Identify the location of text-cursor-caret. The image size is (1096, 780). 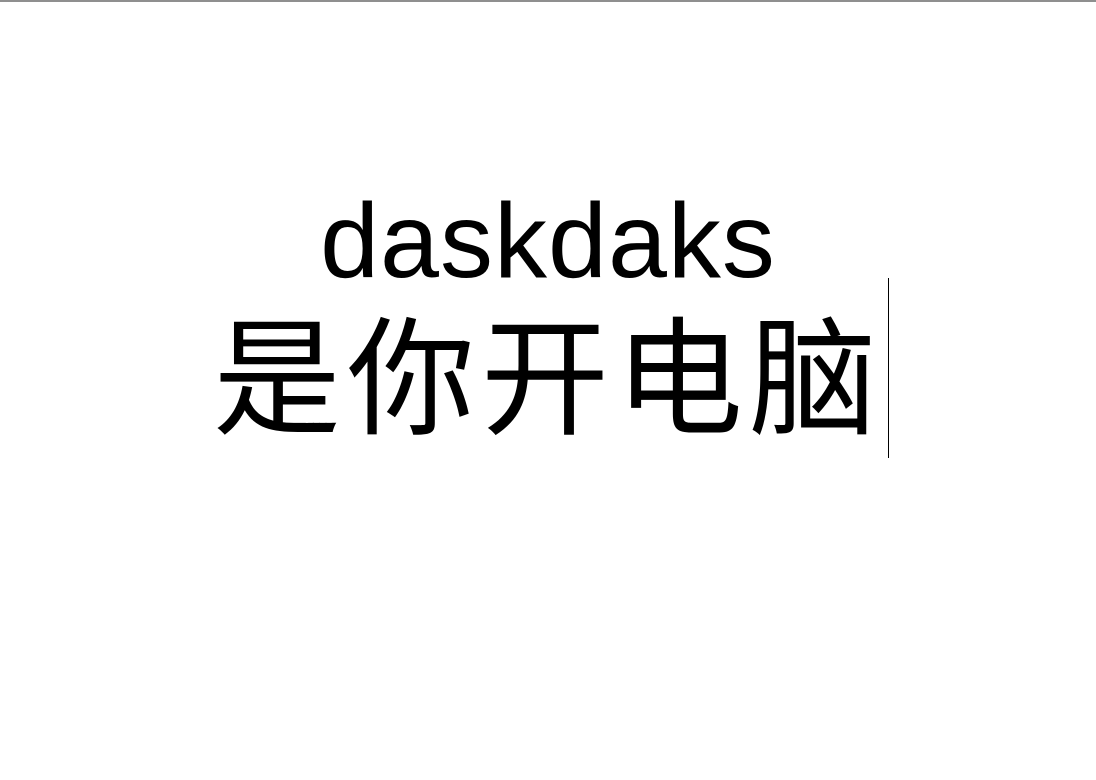
(888, 368).